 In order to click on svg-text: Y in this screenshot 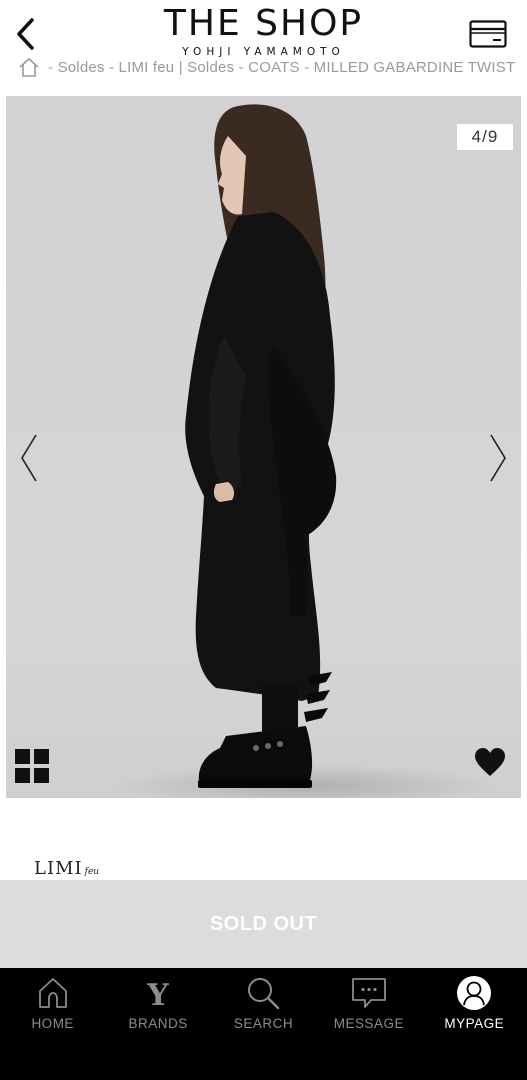, I will do `click(157, 994)`.